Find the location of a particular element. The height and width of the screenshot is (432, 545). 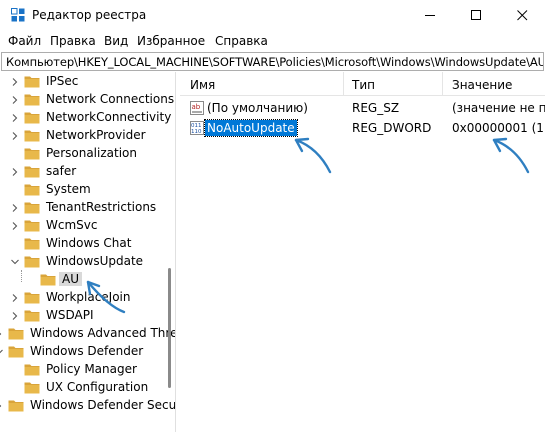

tree-node: WcmSvc is located at coordinates (87, 226).